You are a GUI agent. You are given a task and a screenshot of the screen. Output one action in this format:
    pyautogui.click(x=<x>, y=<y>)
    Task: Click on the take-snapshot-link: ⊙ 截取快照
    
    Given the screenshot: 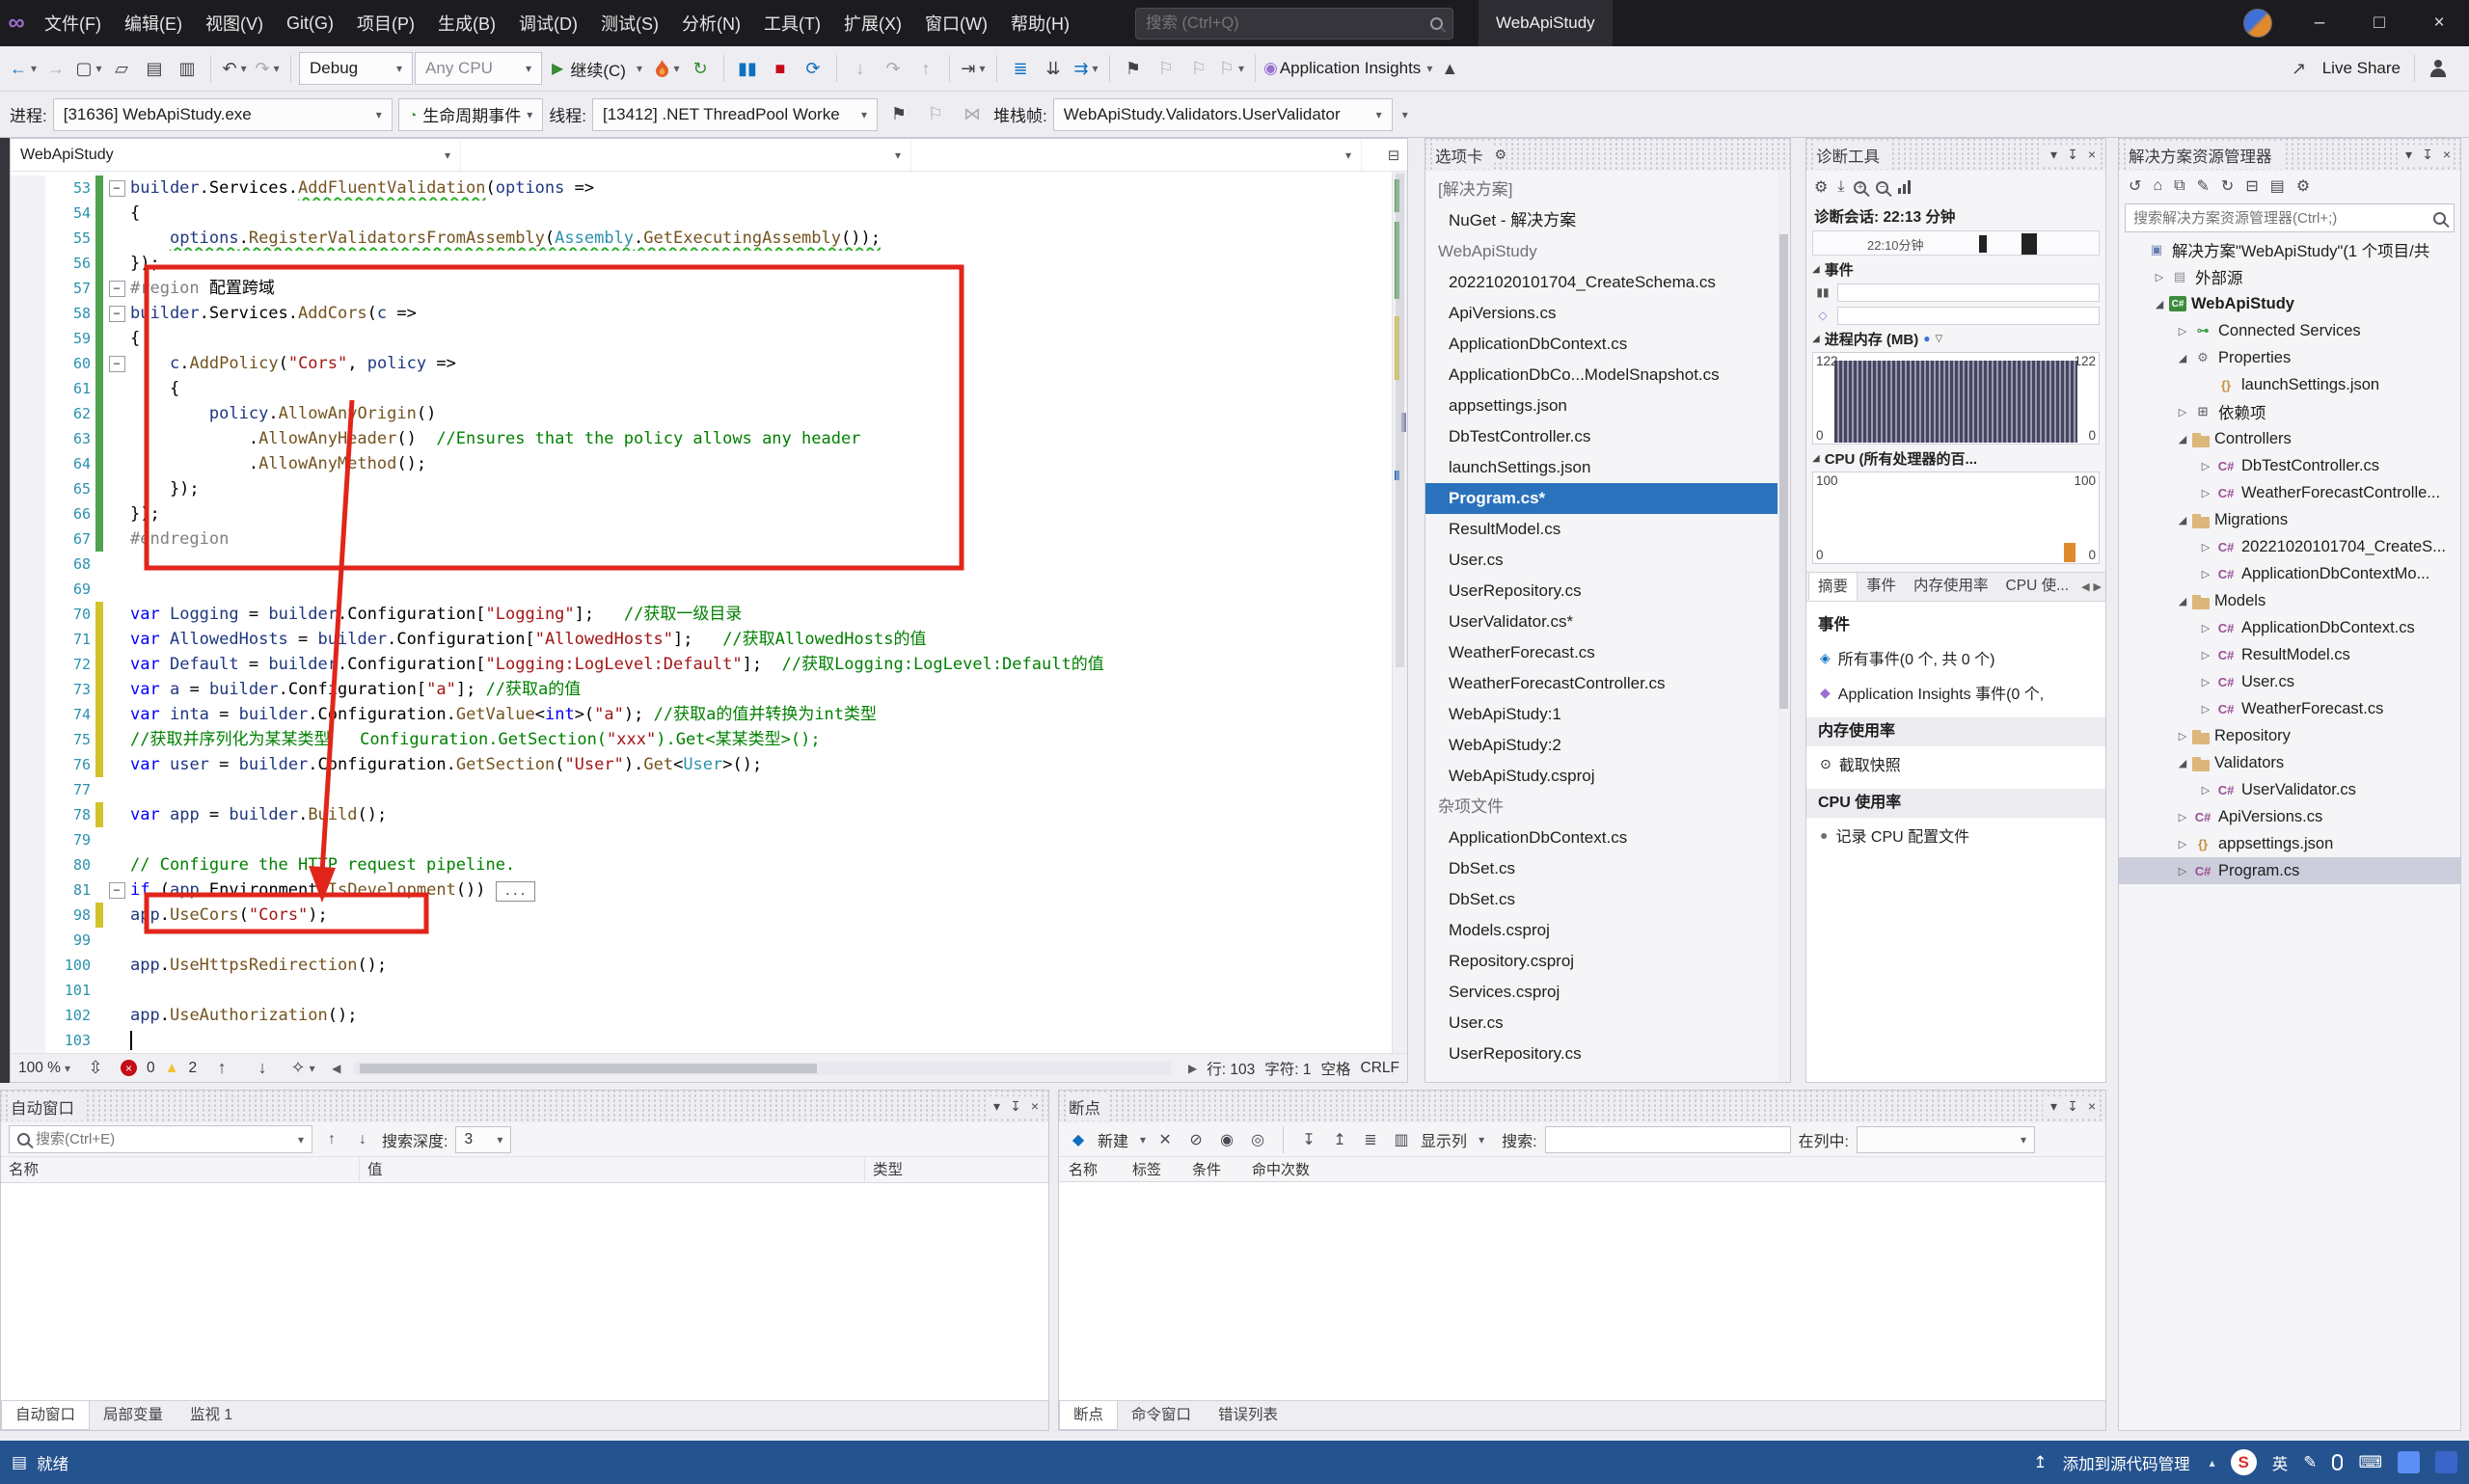 What is the action you would take?
    pyautogui.click(x=1955, y=763)
    